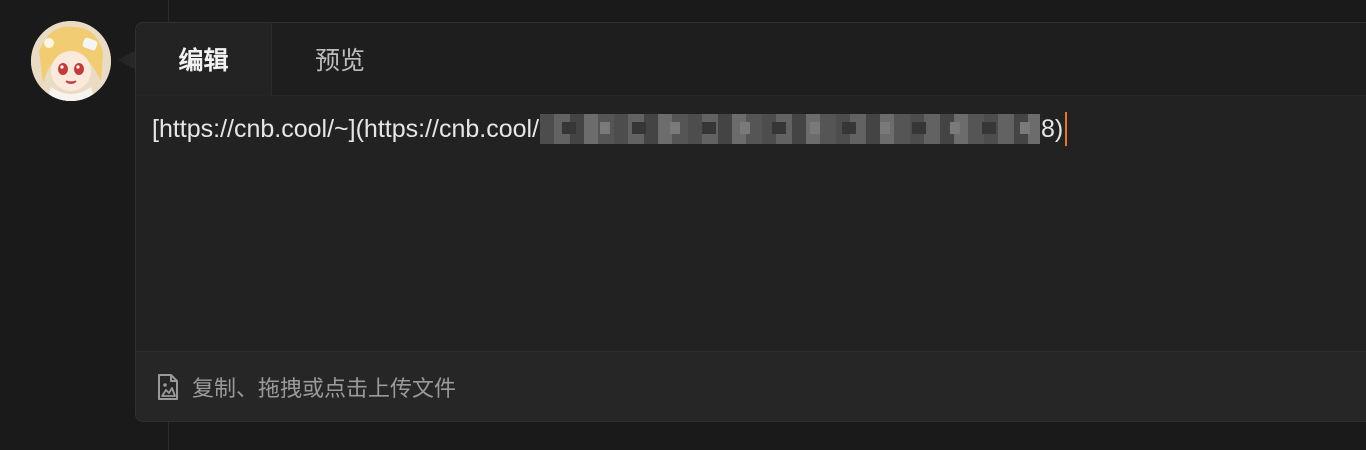 The width and height of the screenshot is (1366, 450). What do you see at coordinates (1052, 128) in the screenshot?
I see `editor-text-suffix: 8)` at bounding box center [1052, 128].